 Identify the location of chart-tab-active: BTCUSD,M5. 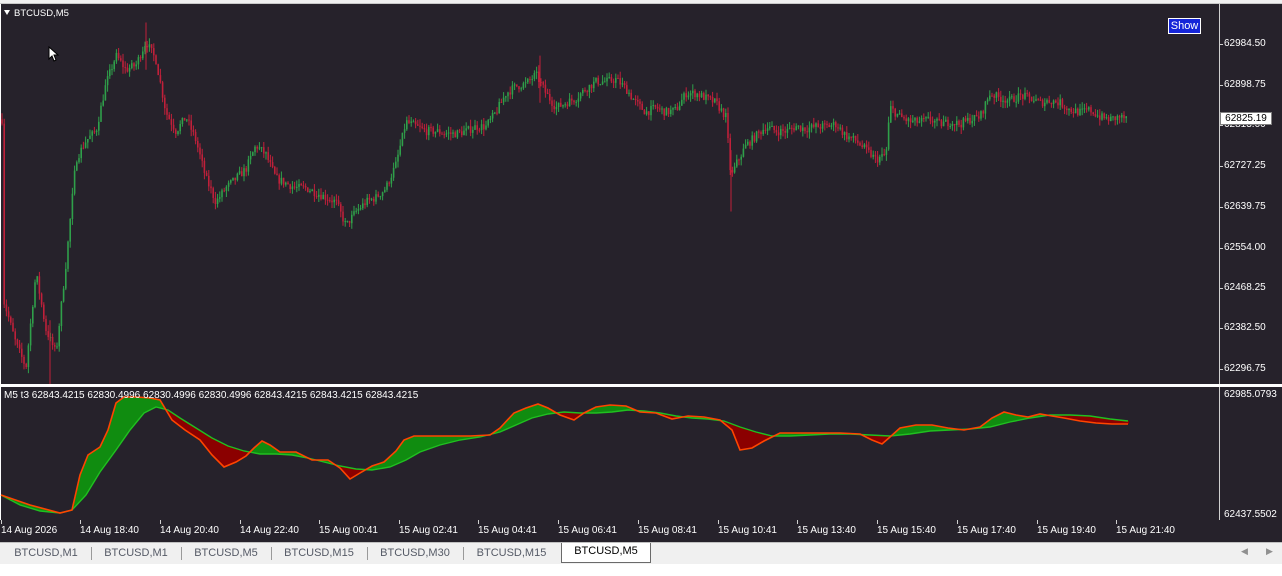
(606, 553).